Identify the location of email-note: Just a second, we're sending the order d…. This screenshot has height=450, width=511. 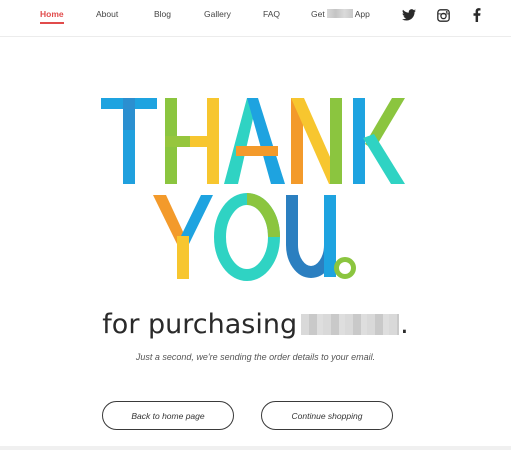
(255, 357).